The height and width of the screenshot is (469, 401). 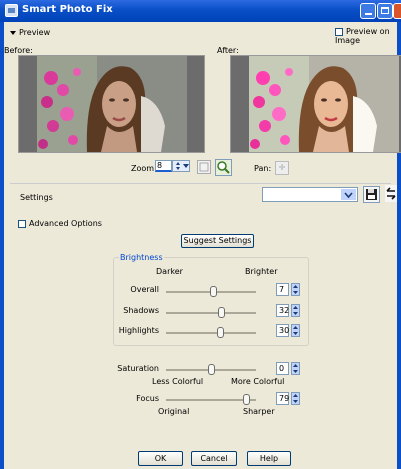 I want to click on reset-default-button, so click(x=391, y=193).